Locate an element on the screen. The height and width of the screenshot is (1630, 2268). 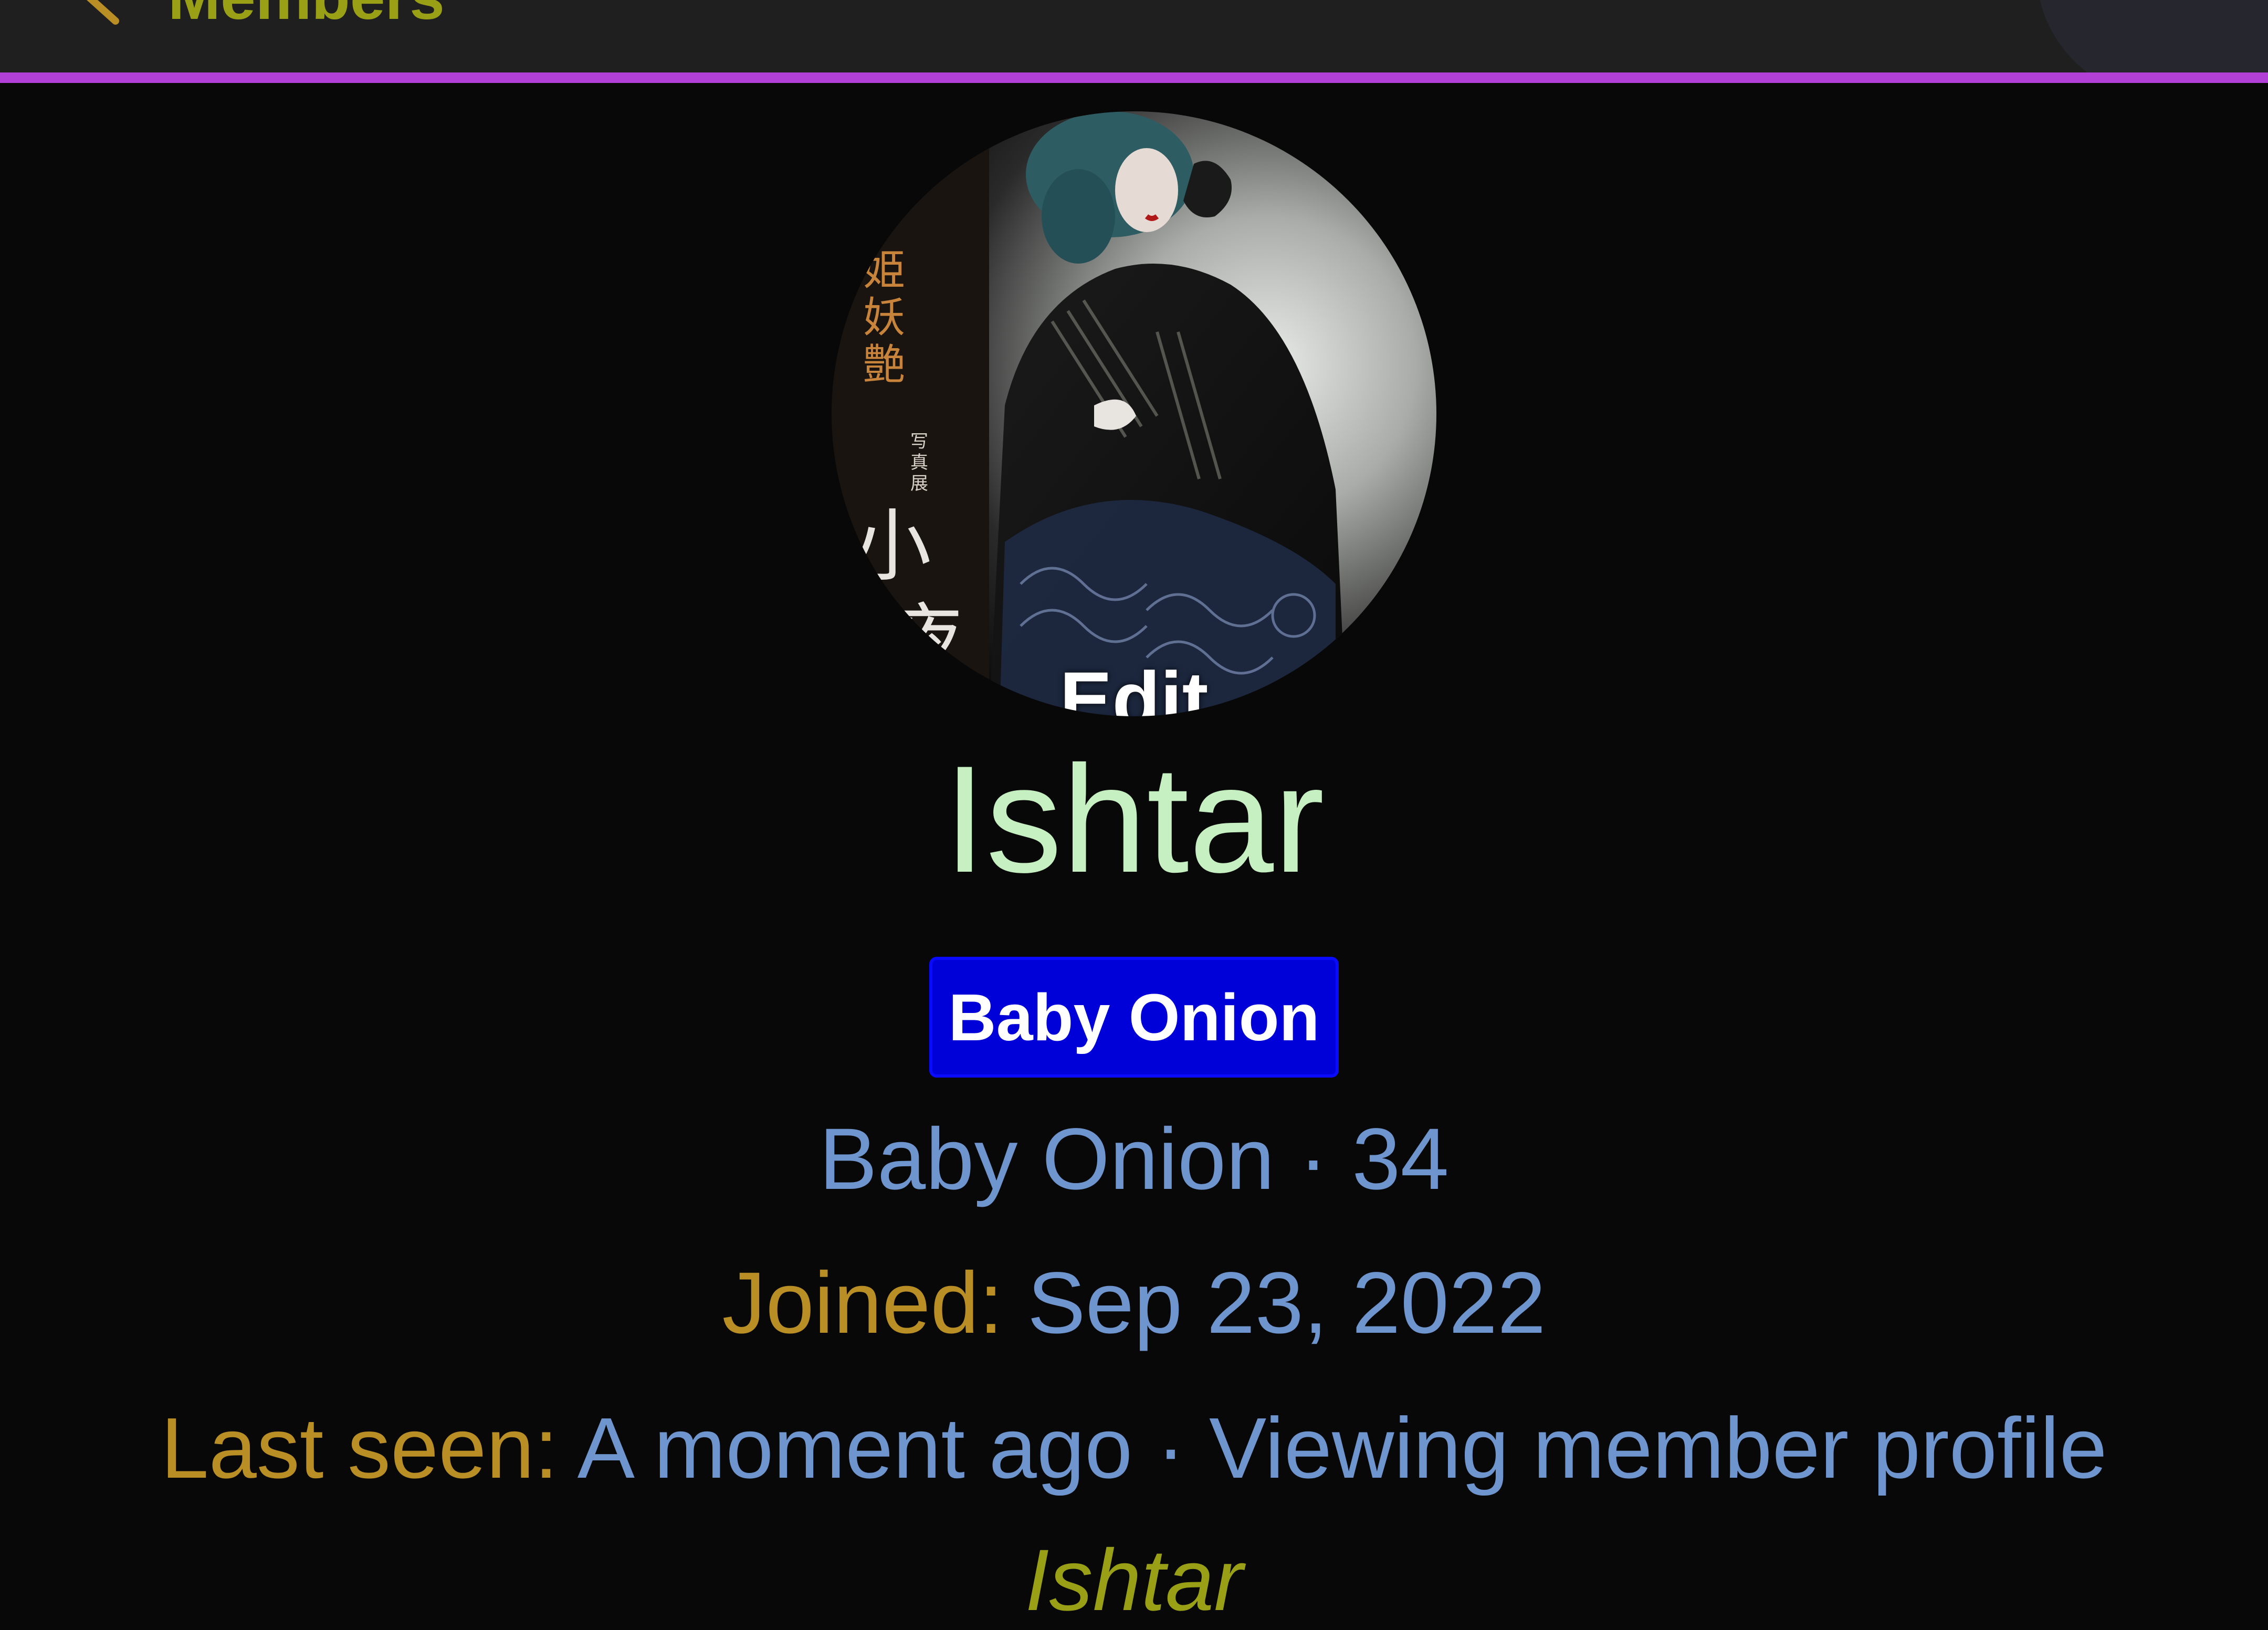
rank-and-level: Baby Onion · 34 is located at coordinates (1134, 1159).